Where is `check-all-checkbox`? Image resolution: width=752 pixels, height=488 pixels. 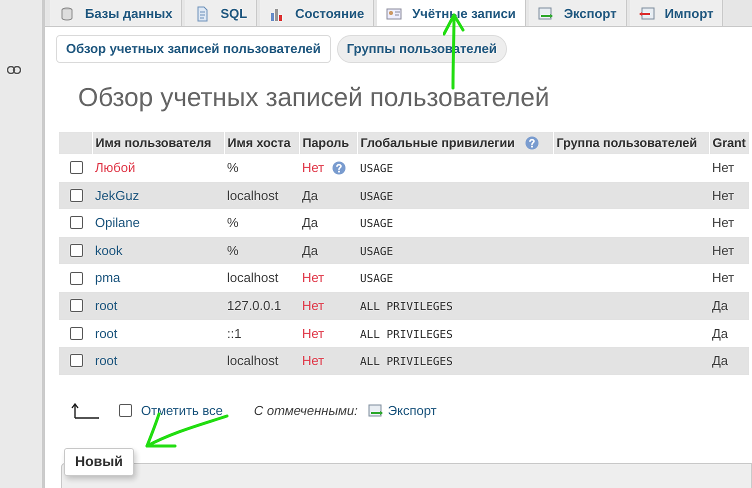 check-all-checkbox is located at coordinates (125, 411).